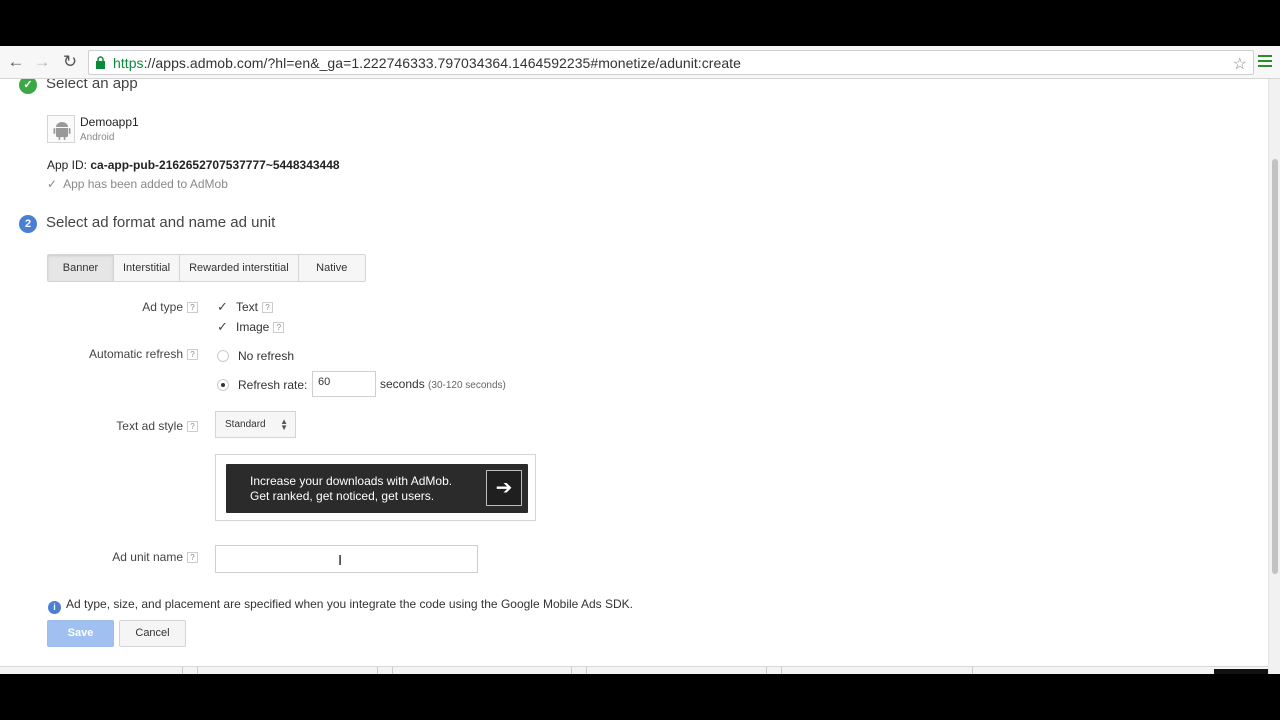  Describe the element at coordinates (443, 384) in the screenshot. I see `seconds-label: seconds (30-120 seconds)` at that location.